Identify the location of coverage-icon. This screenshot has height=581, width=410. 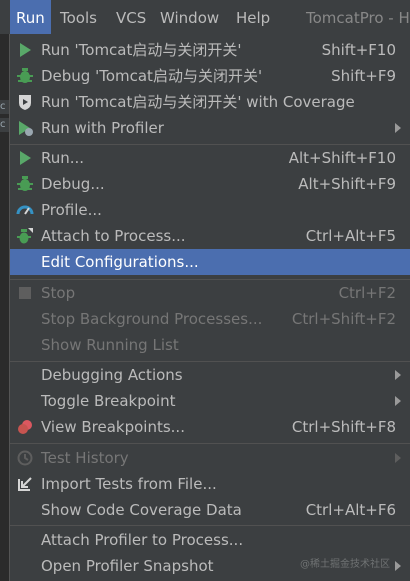
(25, 102).